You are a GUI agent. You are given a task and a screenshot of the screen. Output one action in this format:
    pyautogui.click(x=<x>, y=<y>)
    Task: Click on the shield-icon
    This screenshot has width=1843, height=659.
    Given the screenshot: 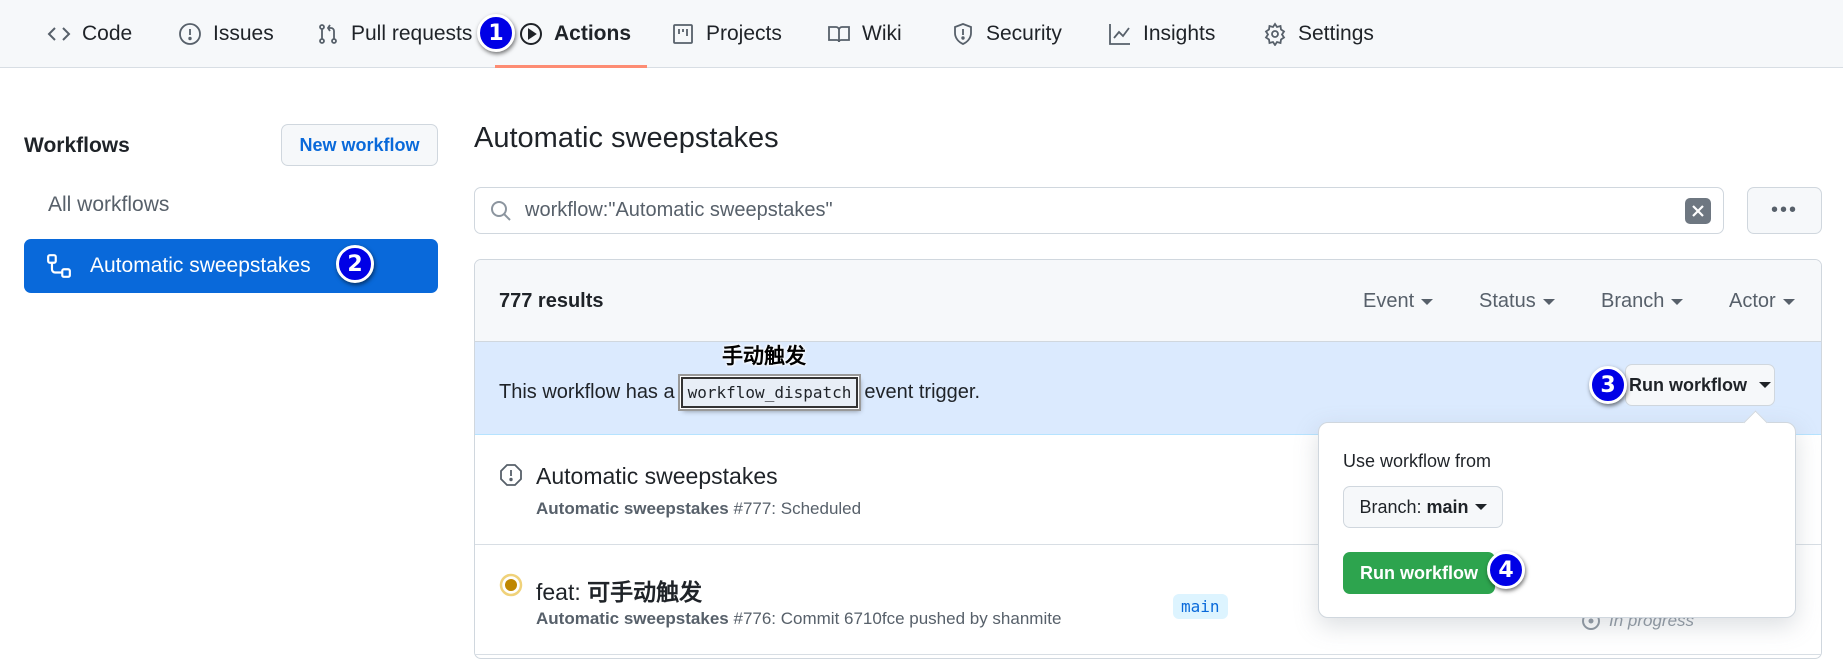 What is the action you would take?
    pyautogui.click(x=963, y=34)
    